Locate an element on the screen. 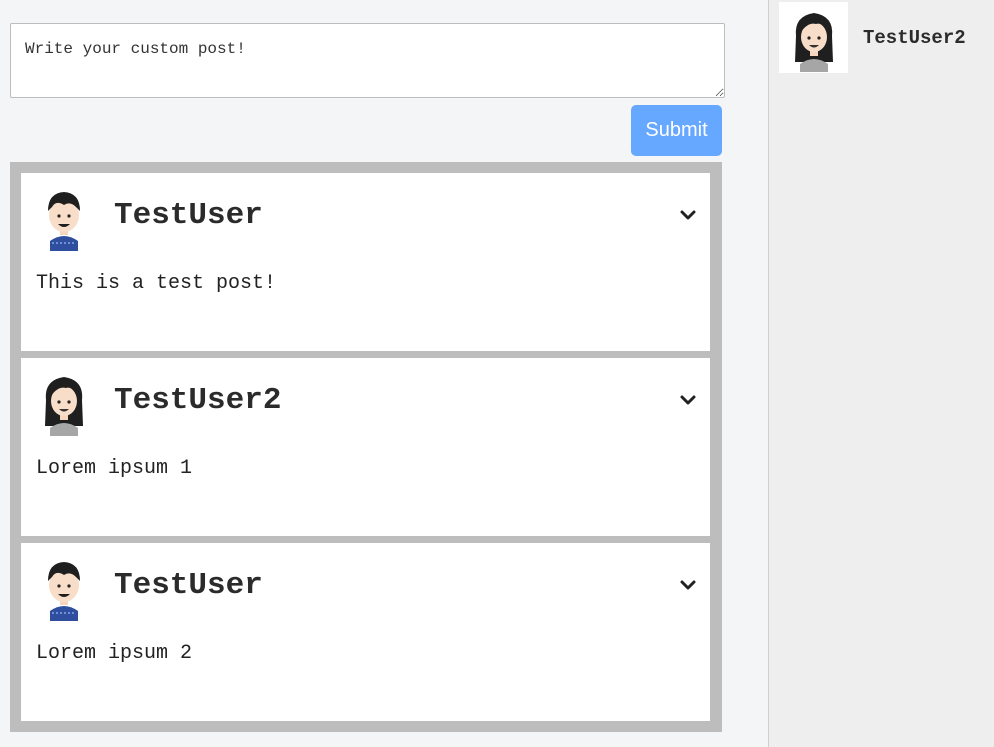 The height and width of the screenshot is (747, 994). current-user-avatar is located at coordinates (813, 37).